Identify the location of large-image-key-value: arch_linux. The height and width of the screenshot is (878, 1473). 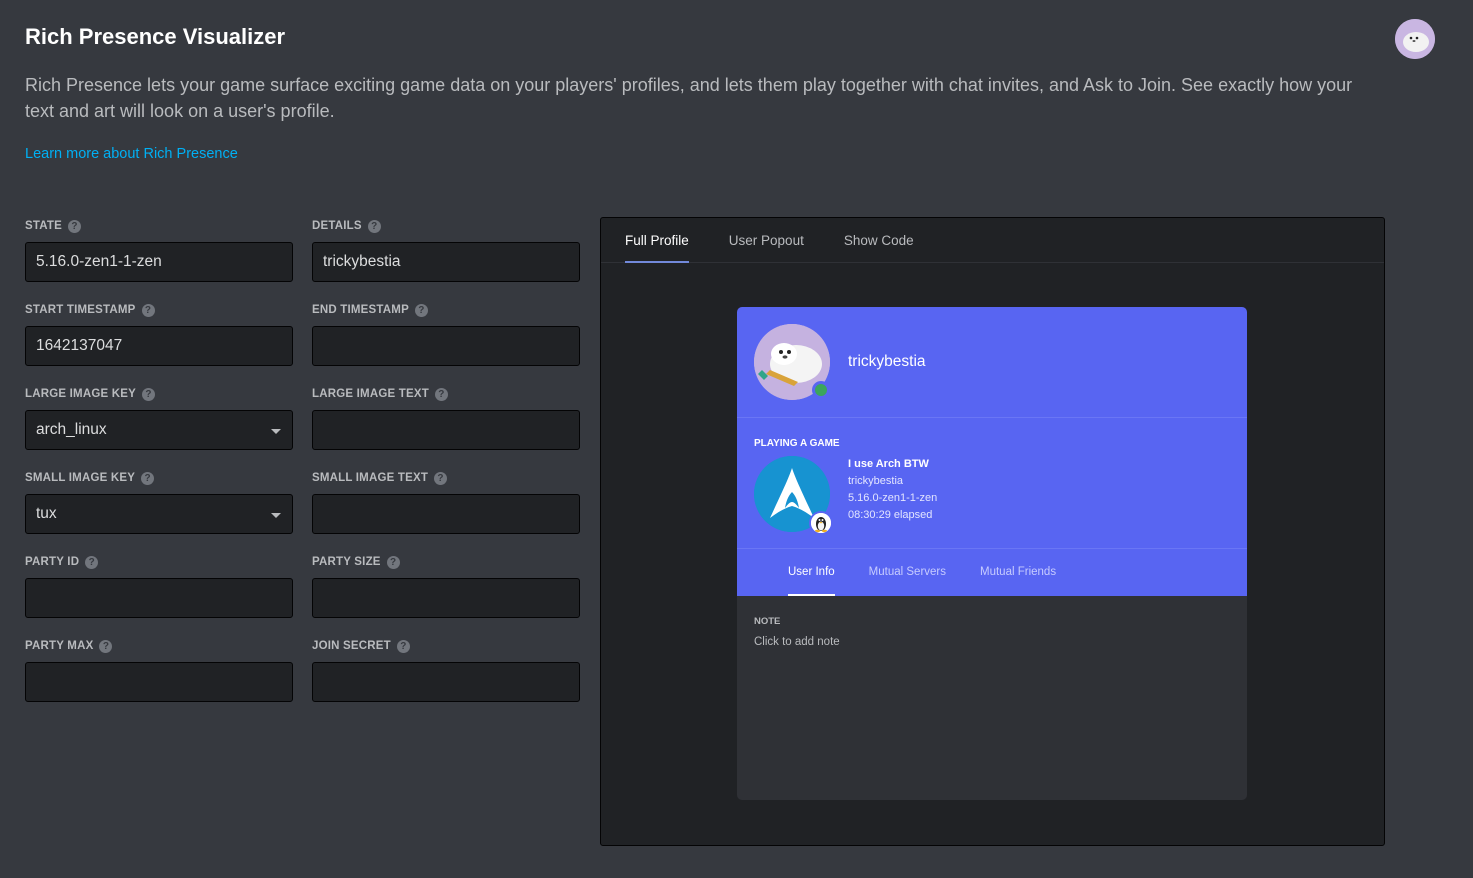
(71, 429).